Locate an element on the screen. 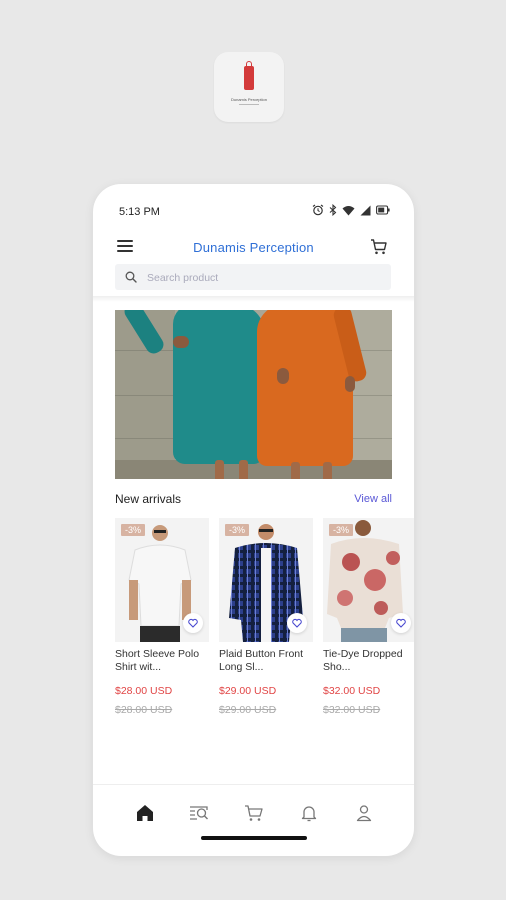 Image resolution: width=506 pixels, height=900 pixels. bottom-navigation is located at coordinates (253, 813).